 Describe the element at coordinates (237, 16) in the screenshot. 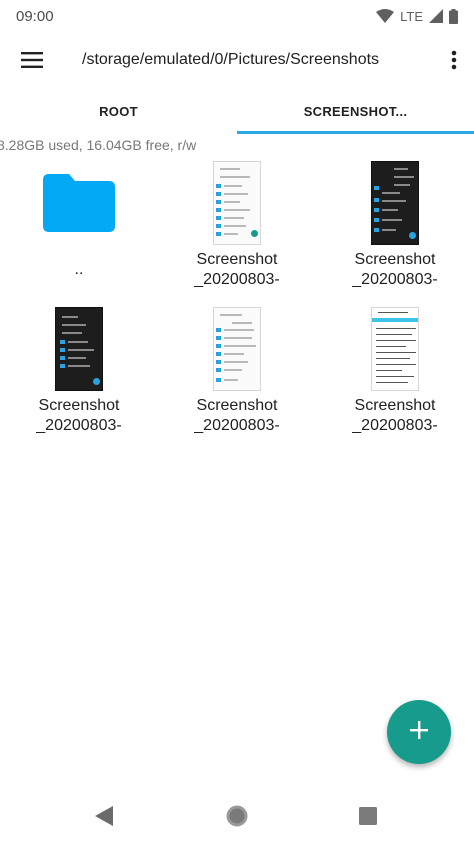

I see `status-bar: 09:00 LTE` at that location.